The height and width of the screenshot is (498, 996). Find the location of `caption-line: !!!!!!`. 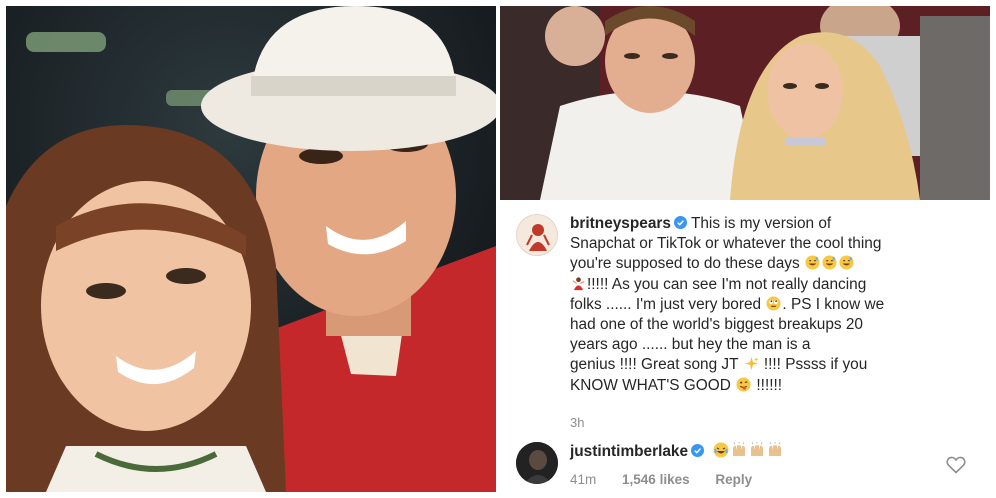

caption-line: !!!!!! is located at coordinates (769, 385).